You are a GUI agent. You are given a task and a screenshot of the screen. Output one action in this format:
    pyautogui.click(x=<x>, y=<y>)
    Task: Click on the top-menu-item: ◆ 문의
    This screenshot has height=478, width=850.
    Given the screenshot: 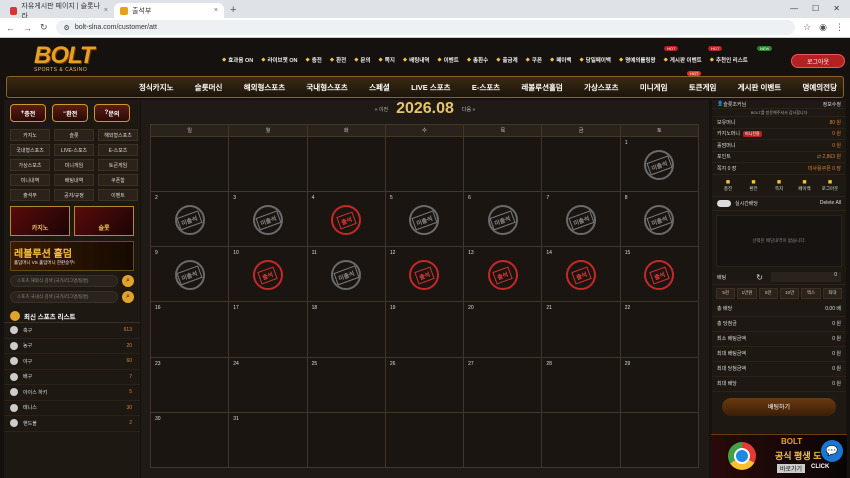 What is the action you would take?
    pyautogui.click(x=362, y=60)
    